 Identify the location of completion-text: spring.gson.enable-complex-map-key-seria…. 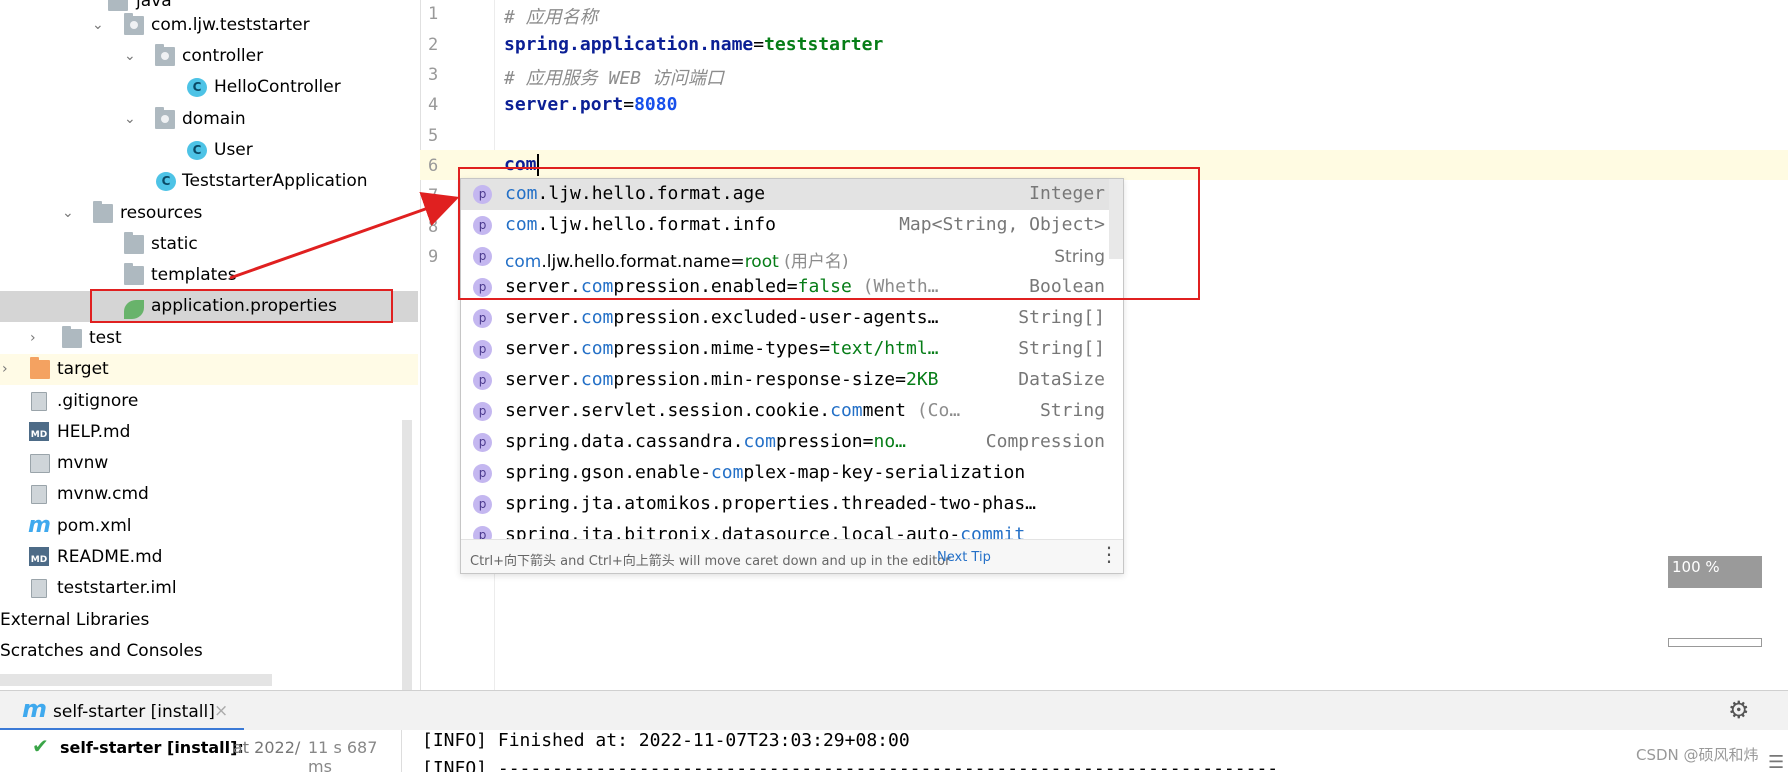
(765, 472).